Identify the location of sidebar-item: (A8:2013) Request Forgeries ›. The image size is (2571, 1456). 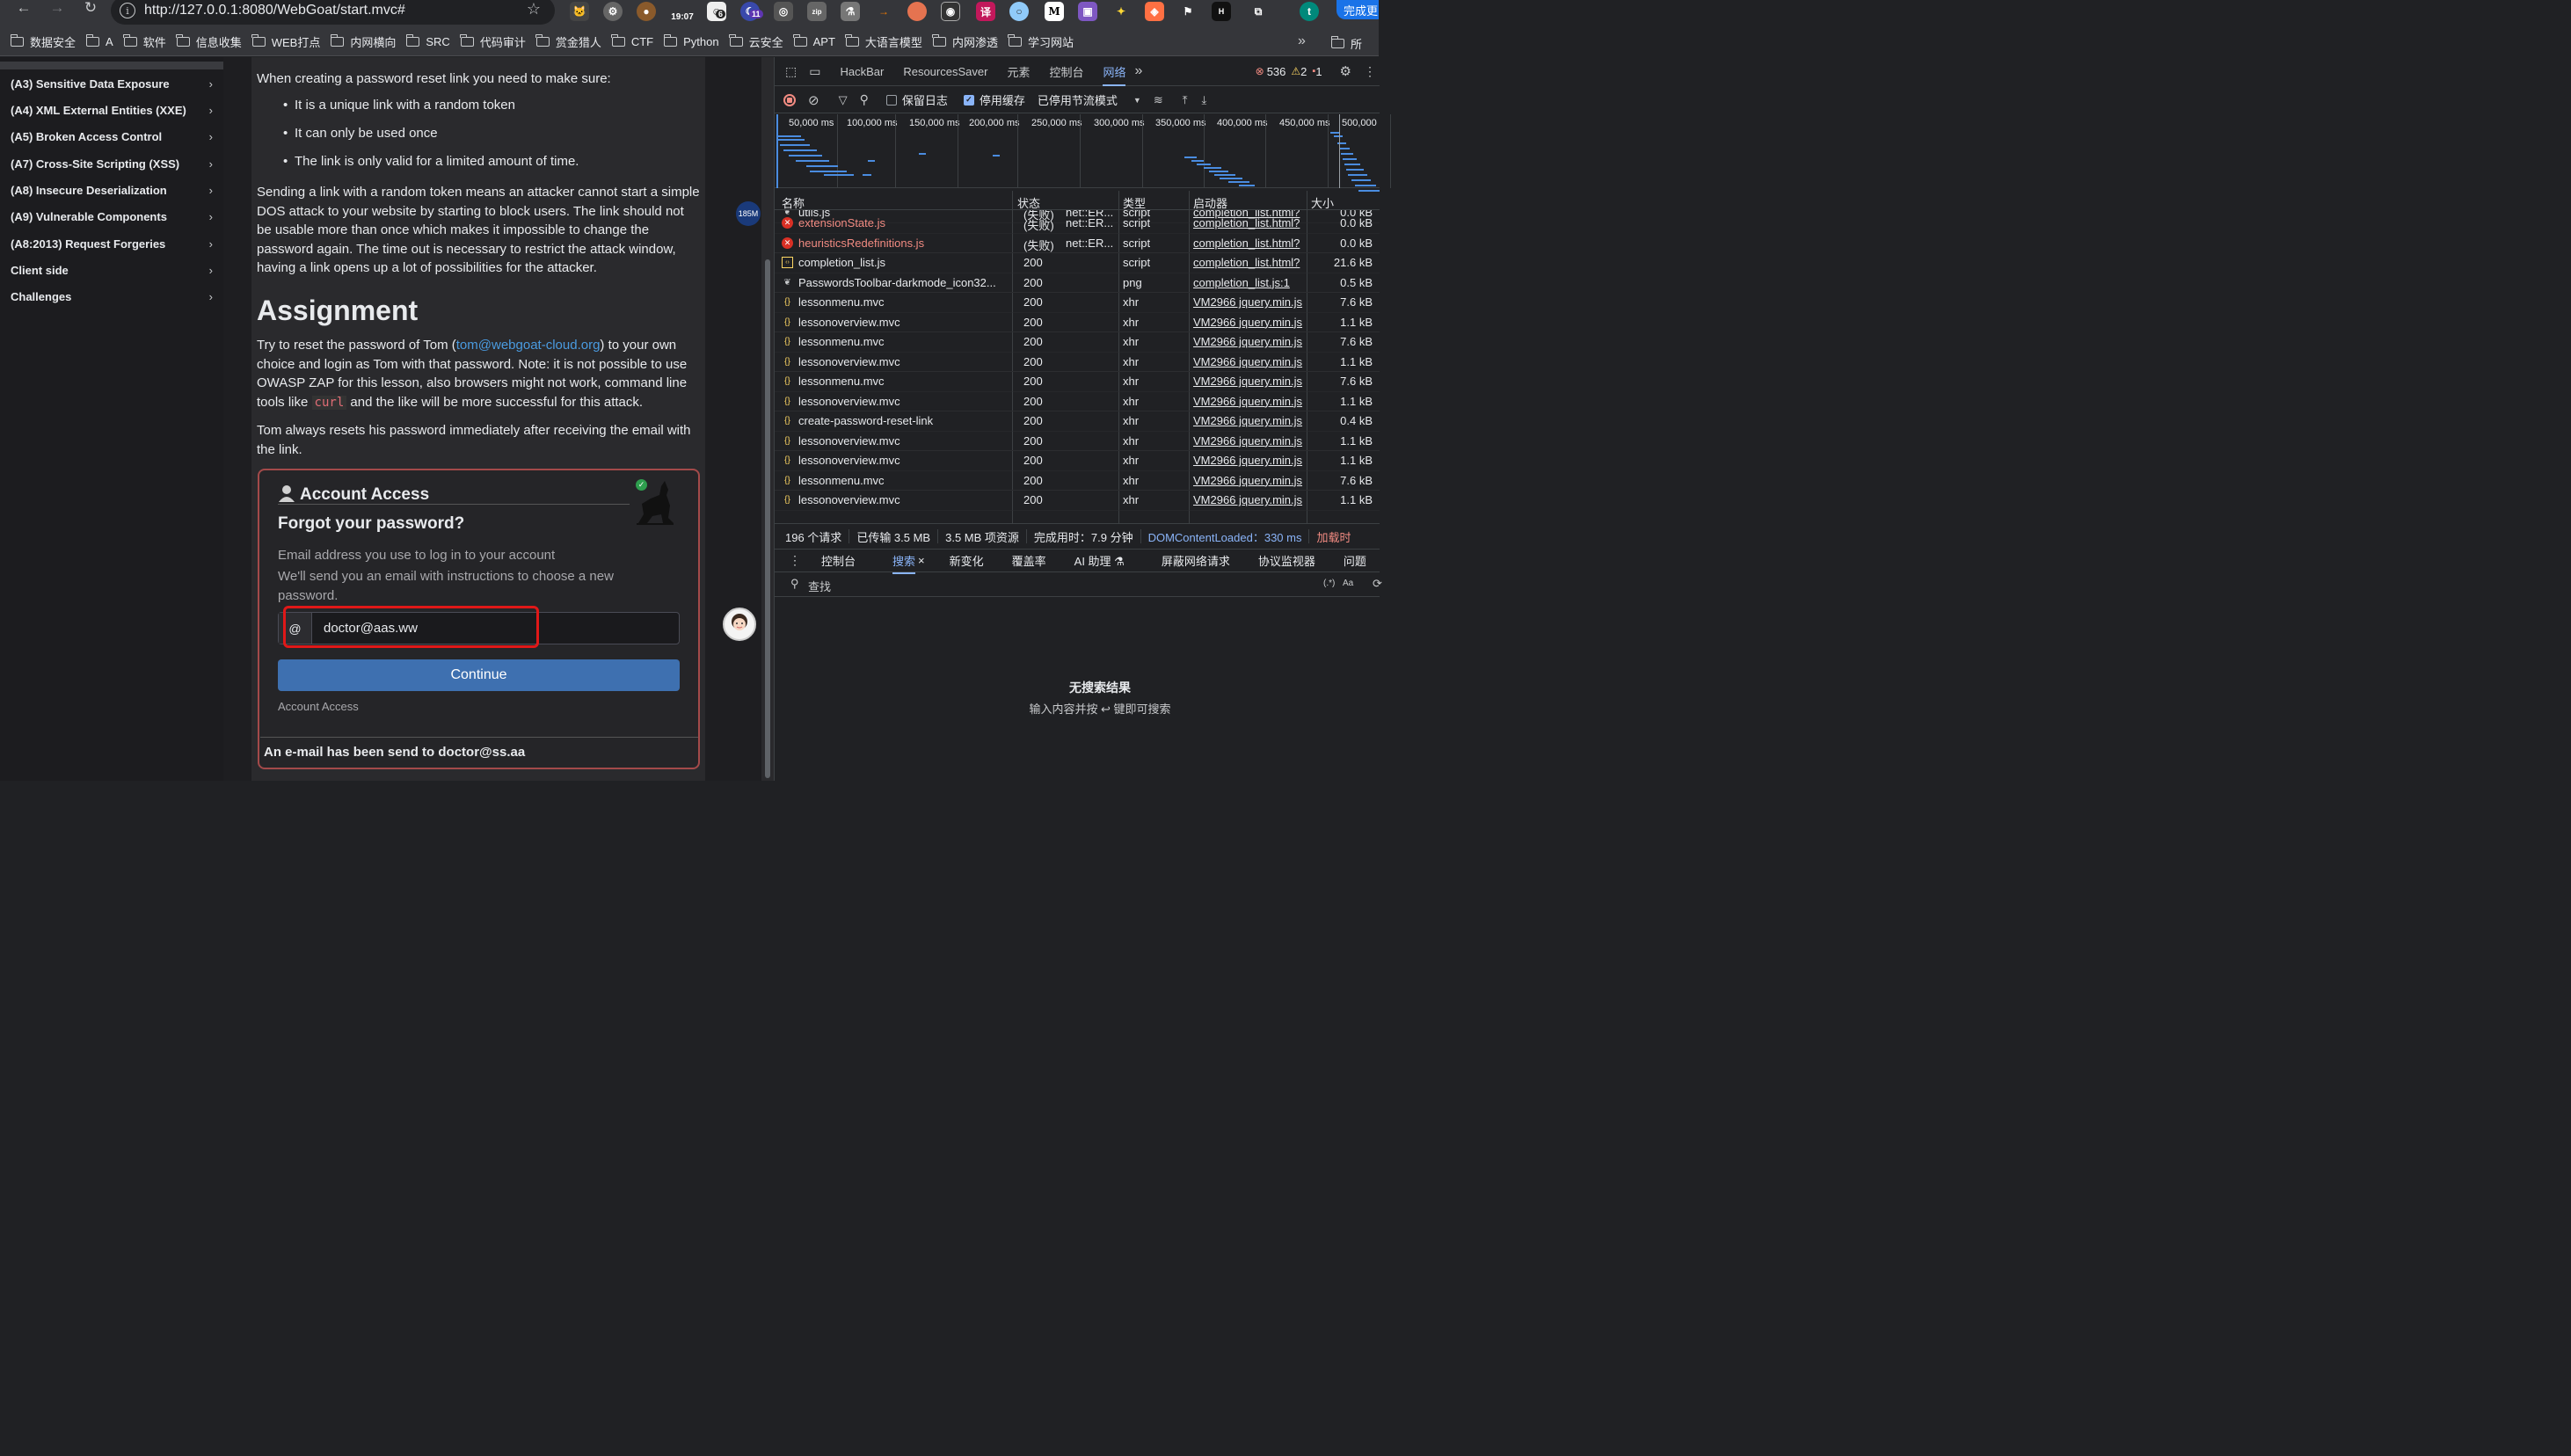
(112, 244).